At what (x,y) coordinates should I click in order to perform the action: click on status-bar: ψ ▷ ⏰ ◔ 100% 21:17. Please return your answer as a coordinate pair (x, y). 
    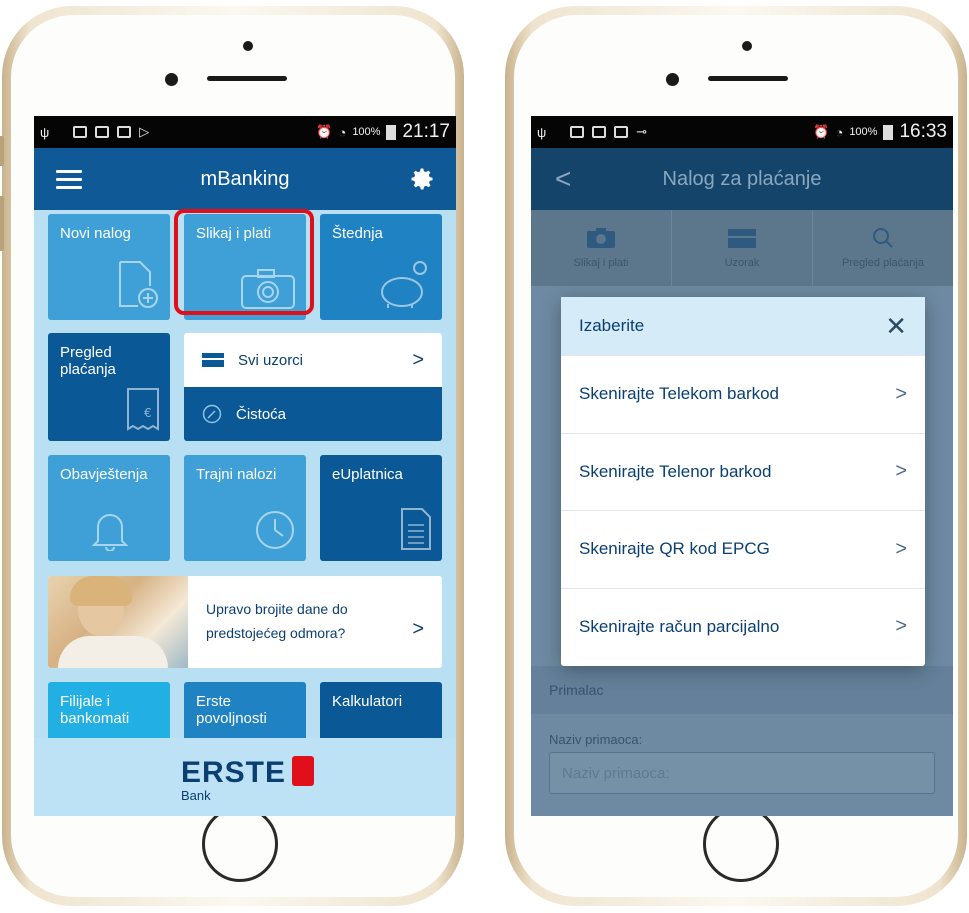
    Looking at the image, I should click on (245, 132).